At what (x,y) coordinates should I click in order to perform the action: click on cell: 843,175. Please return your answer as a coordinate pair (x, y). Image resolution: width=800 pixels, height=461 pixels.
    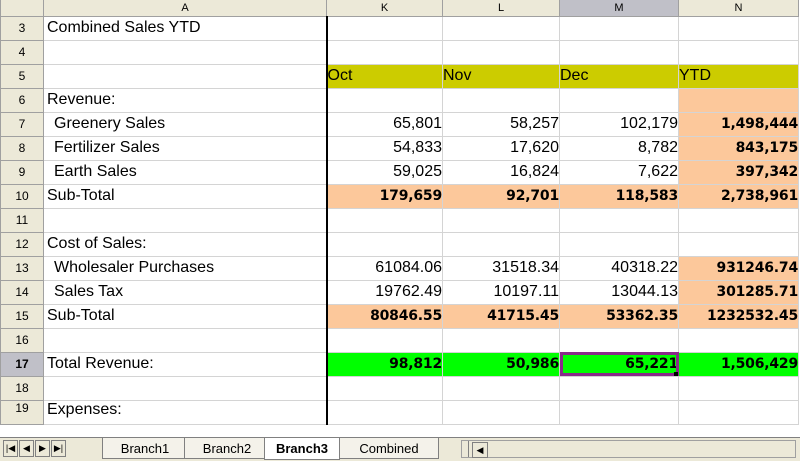
    Looking at the image, I should click on (738, 148).